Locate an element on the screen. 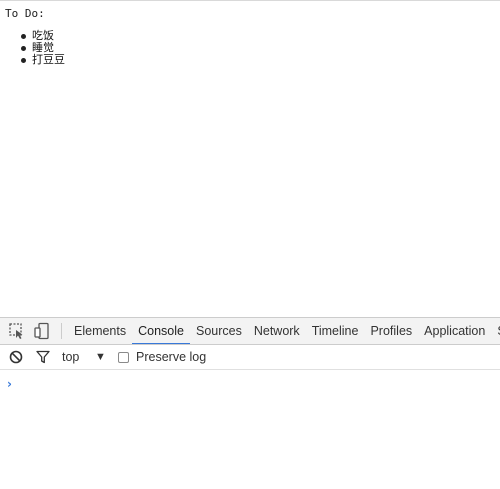 This screenshot has height=489, width=500. inspect-element-icon is located at coordinates (17, 331).